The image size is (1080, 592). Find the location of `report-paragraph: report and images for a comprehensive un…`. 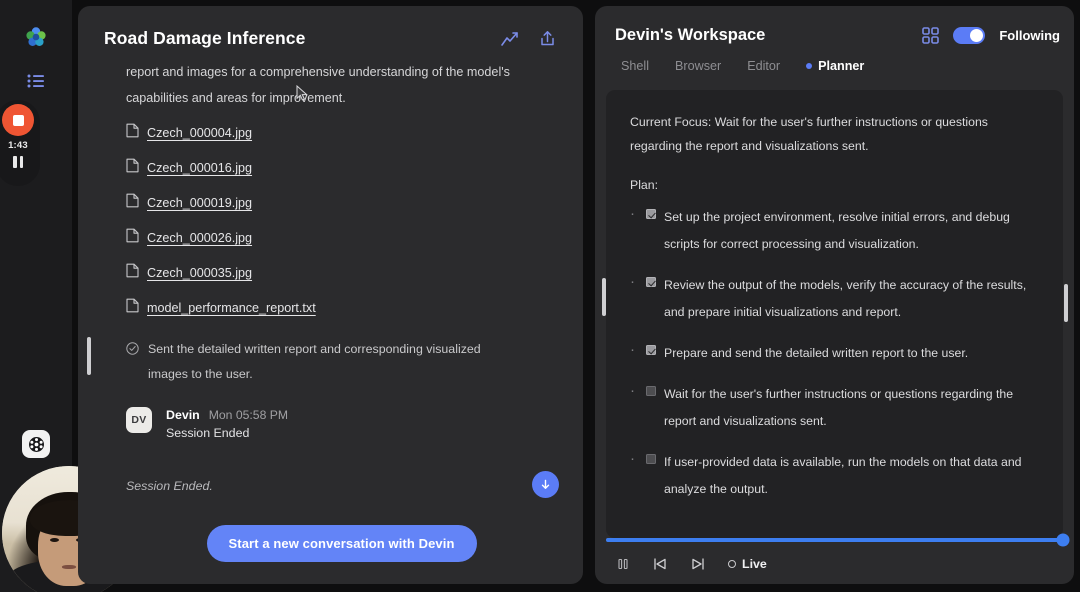

report-paragraph: report and images for a comprehensive un… is located at coordinates (326, 85).